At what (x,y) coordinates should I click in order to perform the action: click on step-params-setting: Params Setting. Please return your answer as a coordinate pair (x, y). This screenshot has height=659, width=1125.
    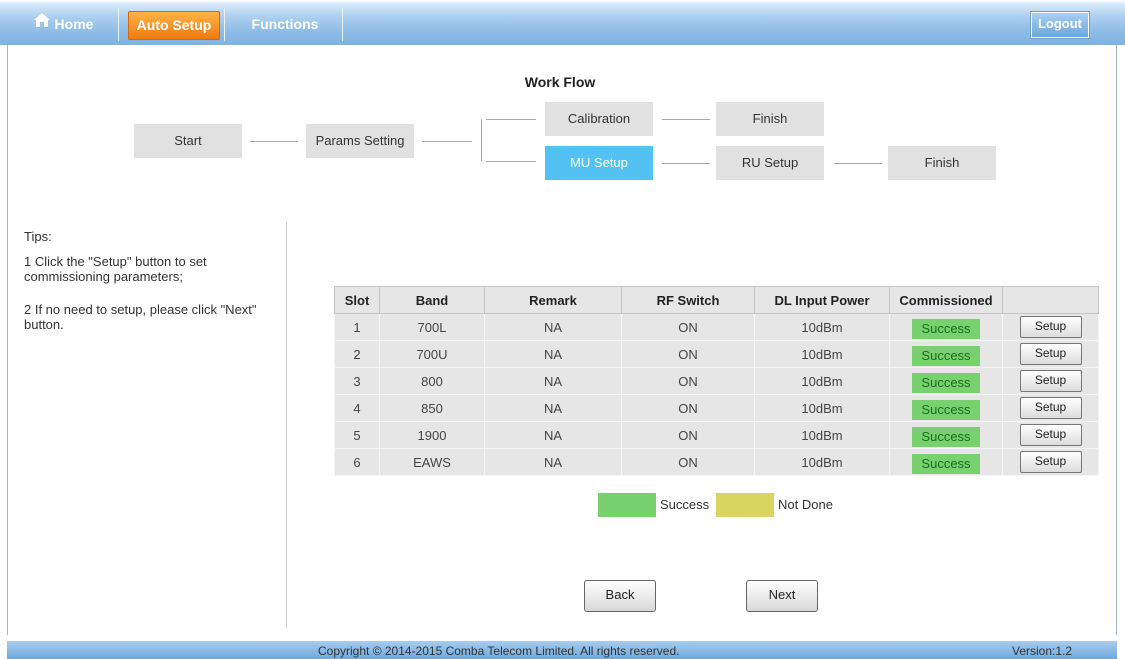
    Looking at the image, I should click on (360, 141).